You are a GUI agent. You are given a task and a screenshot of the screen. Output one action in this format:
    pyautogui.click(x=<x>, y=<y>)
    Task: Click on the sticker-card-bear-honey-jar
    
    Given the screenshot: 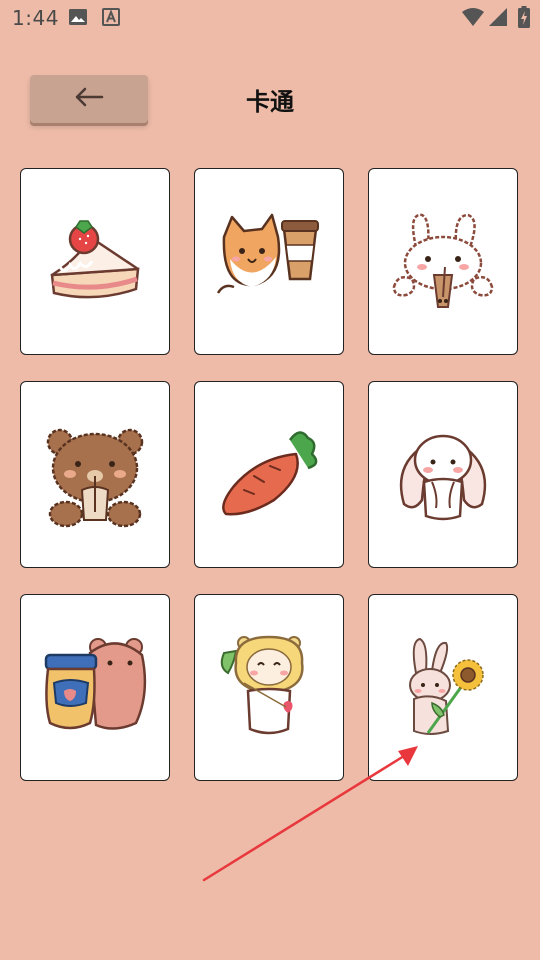 What is the action you would take?
    pyautogui.click(x=95, y=687)
    